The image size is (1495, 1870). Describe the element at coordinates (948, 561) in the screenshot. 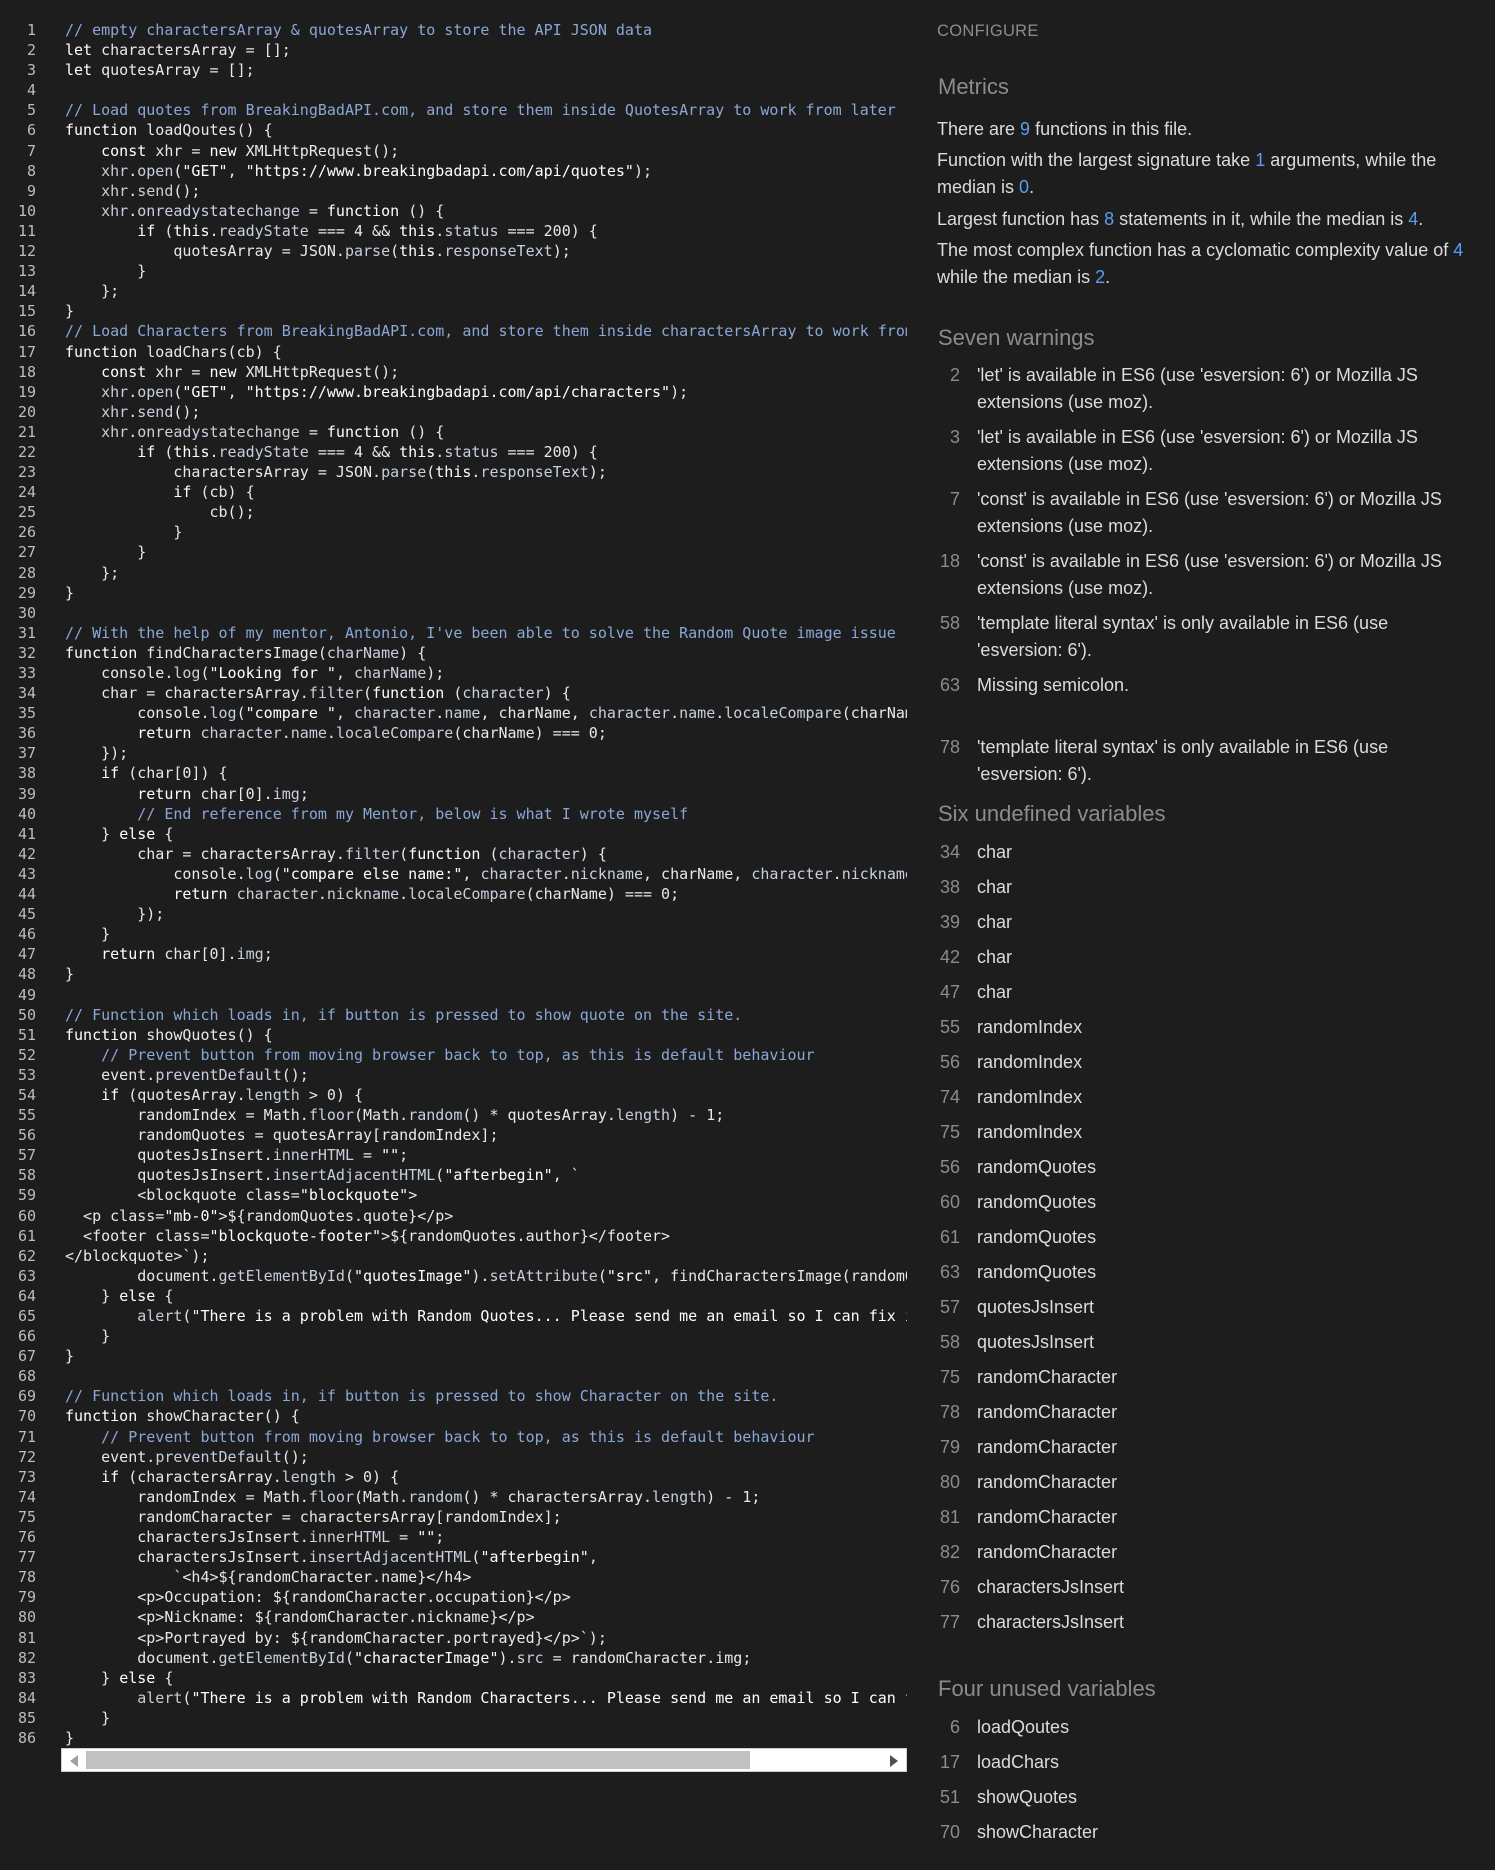

I see `row-line-number: 18` at that location.